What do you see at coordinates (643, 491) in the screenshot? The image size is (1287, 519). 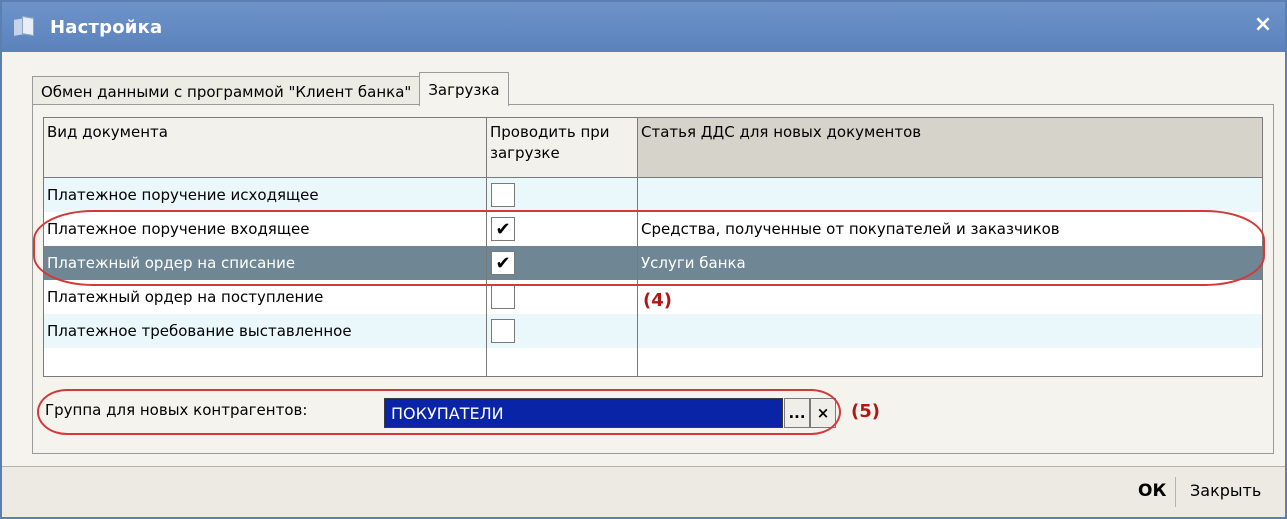 I see `dialog-footer: ОК Закрыть` at bounding box center [643, 491].